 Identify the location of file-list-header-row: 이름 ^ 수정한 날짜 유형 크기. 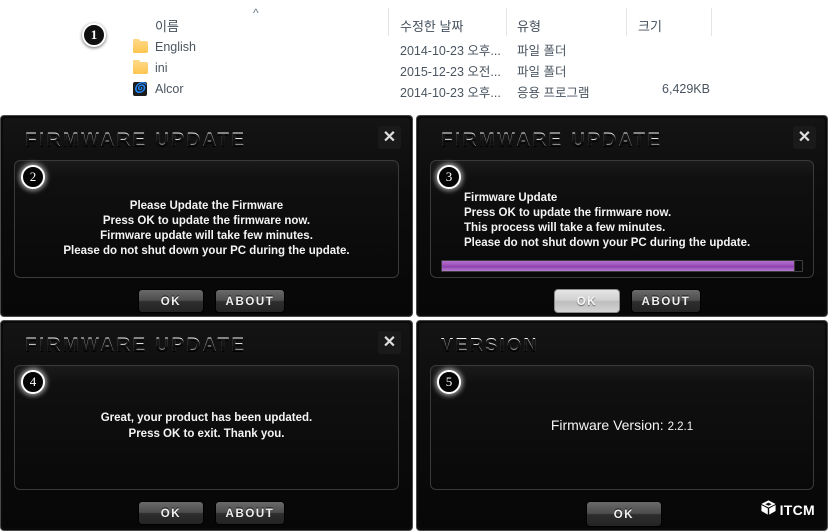
(428, 22).